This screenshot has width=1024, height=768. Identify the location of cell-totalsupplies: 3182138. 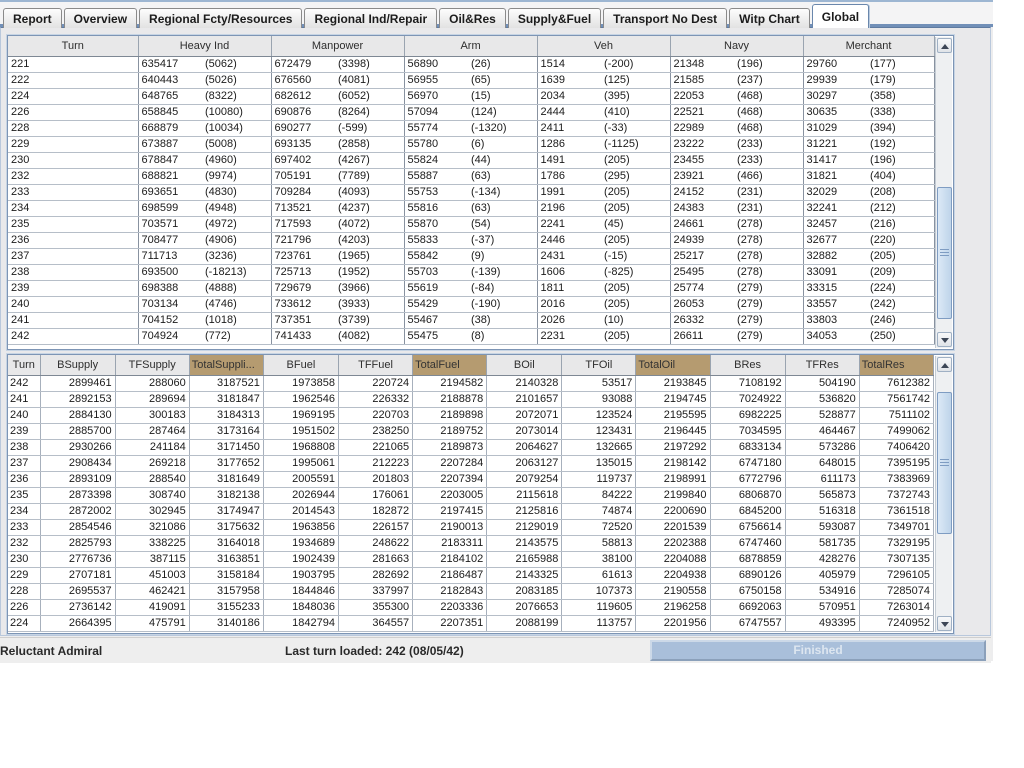
(226, 495).